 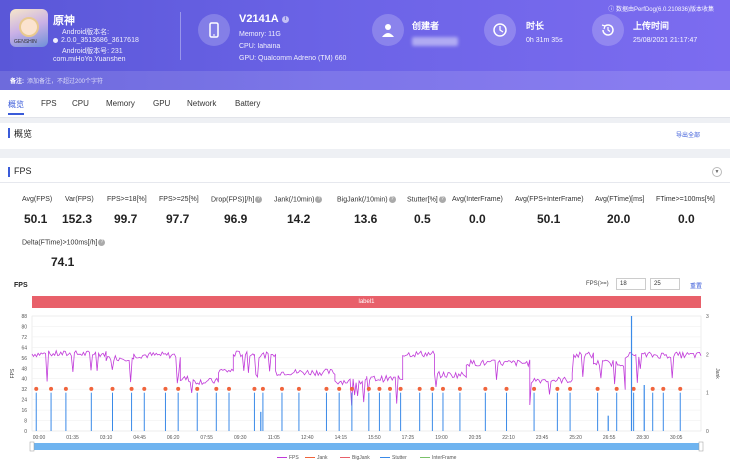 I want to click on legend-item: BigJank, so click(x=355, y=458).